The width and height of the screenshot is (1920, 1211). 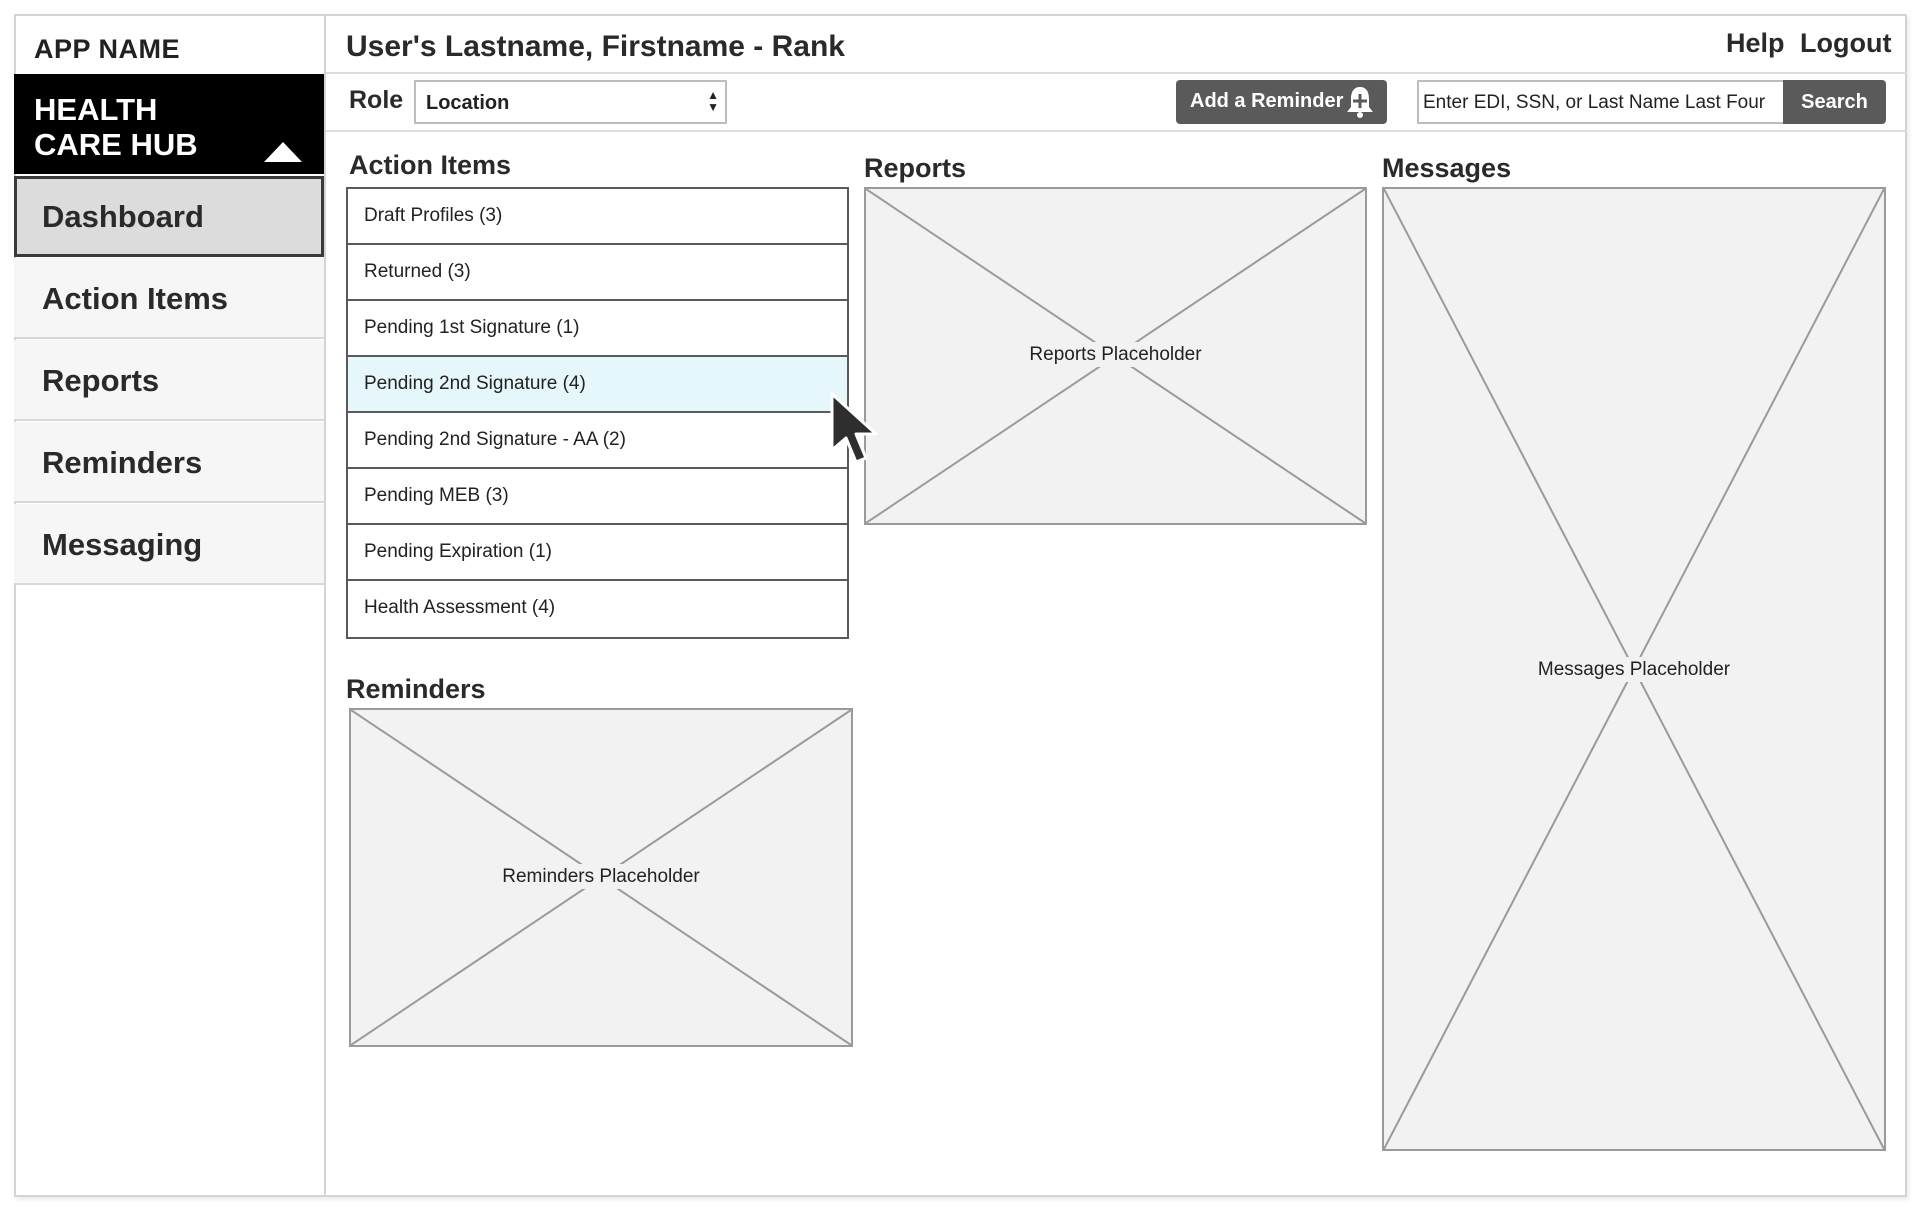 What do you see at coordinates (468, 103) in the screenshot?
I see `location-select-value: Location` at bounding box center [468, 103].